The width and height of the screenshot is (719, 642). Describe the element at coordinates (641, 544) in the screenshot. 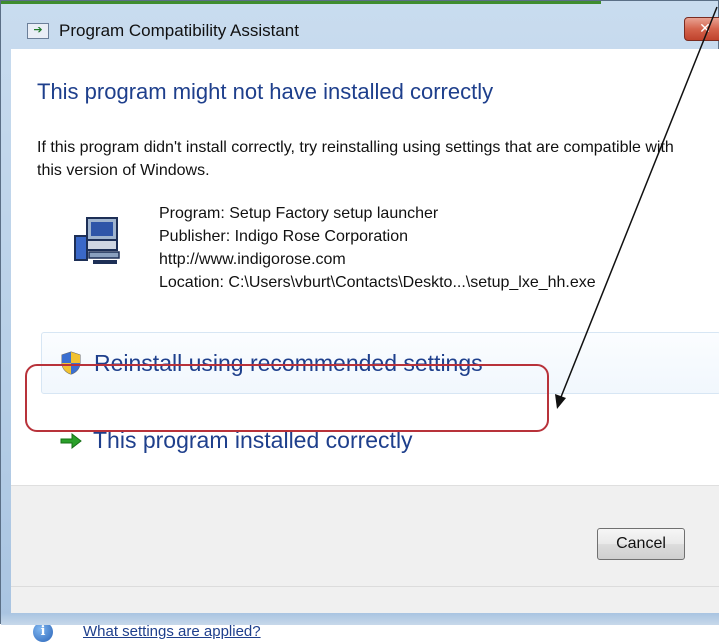

I see `cancel-button: Cancel` at that location.